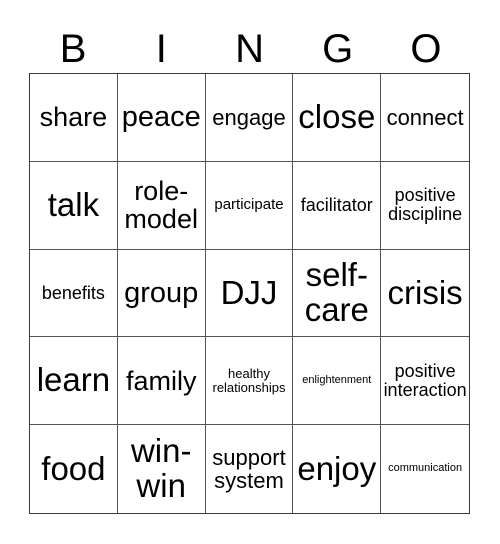  Describe the element at coordinates (426, 49) in the screenshot. I see `header-letter-o: O` at that location.